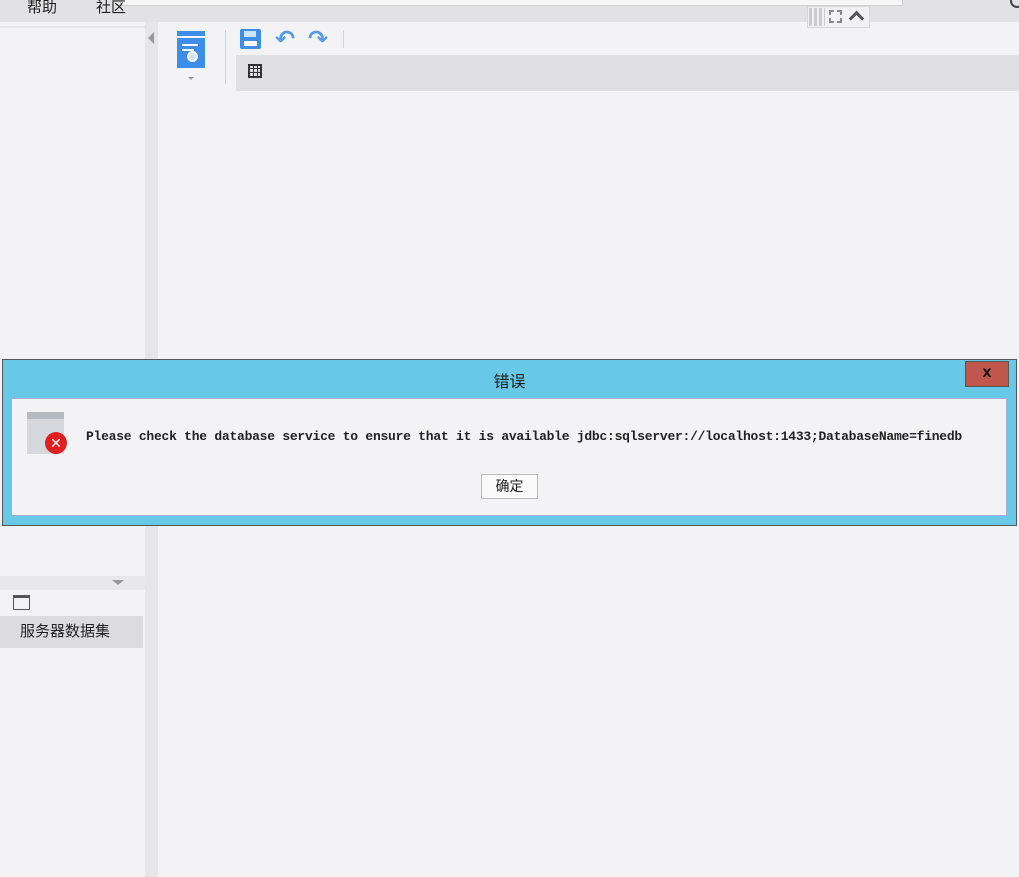  Describe the element at coordinates (509, 382) in the screenshot. I see `dialog-title: 错误` at that location.